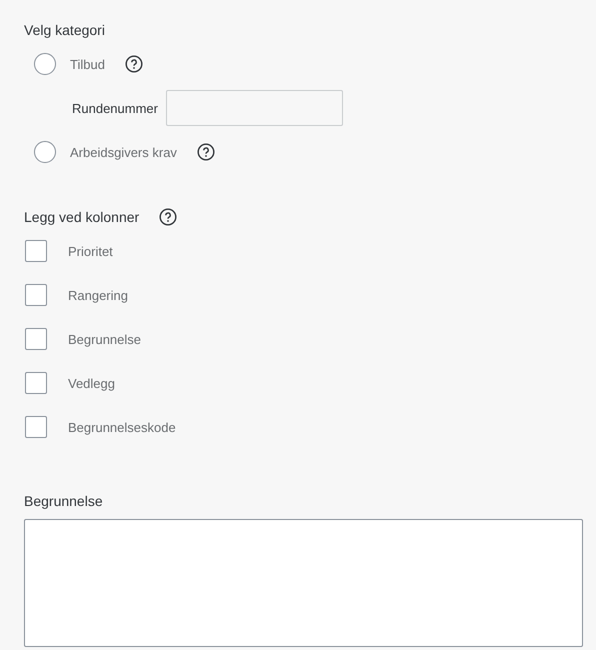 Image resolution: width=596 pixels, height=650 pixels. Describe the element at coordinates (65, 30) in the screenshot. I see `section-title: Velg kategori` at that location.